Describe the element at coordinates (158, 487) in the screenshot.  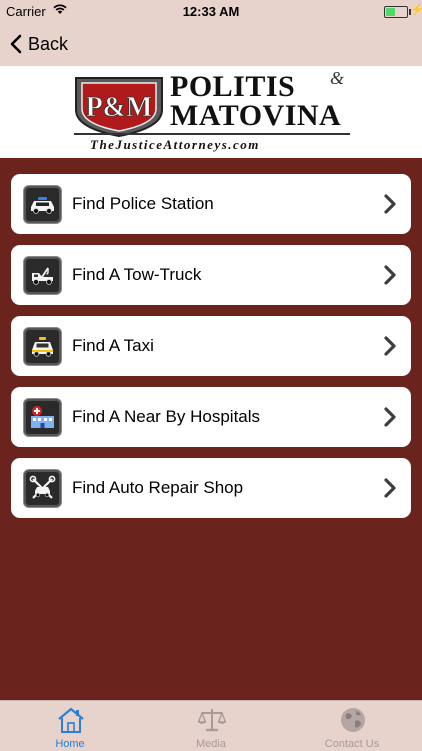
I see `menu-item-label: Find Auto Repair Shop` at that location.